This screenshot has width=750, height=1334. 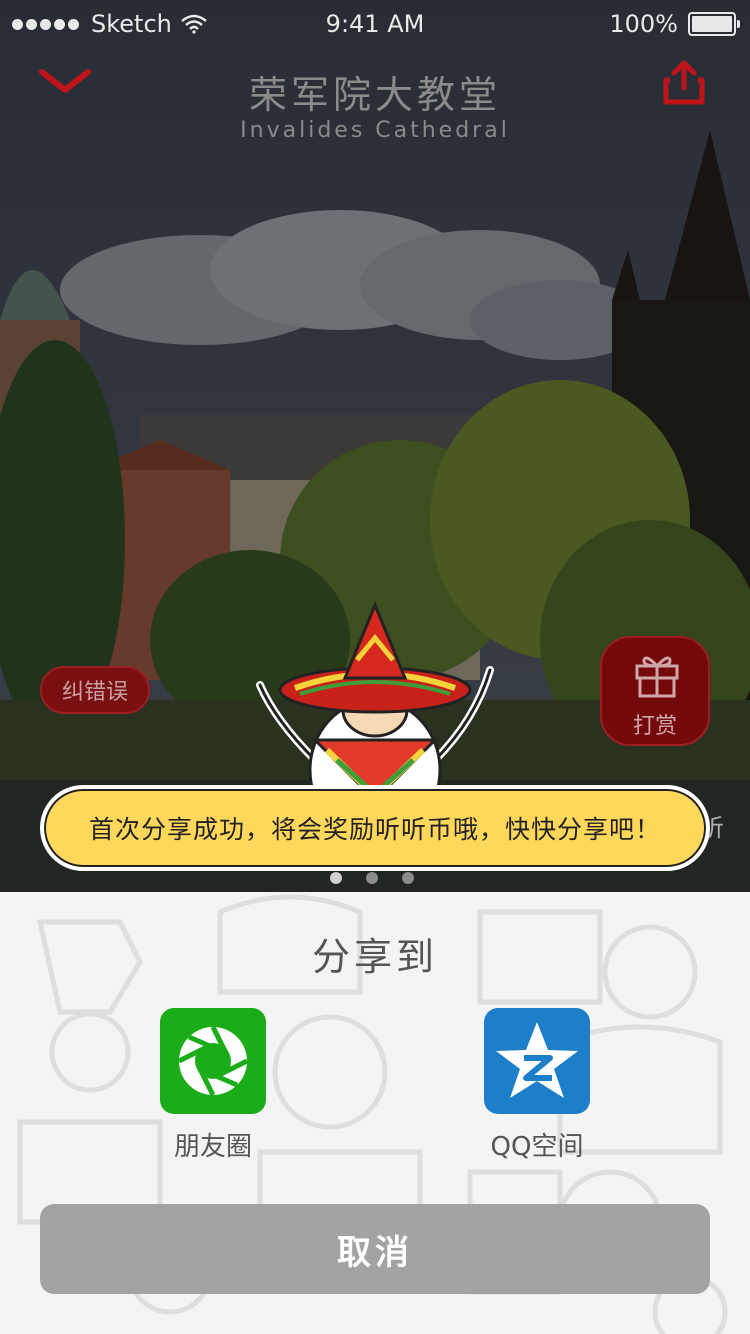 What do you see at coordinates (212, 1147) in the screenshot?
I see `share-target-label: 朋友圈` at bounding box center [212, 1147].